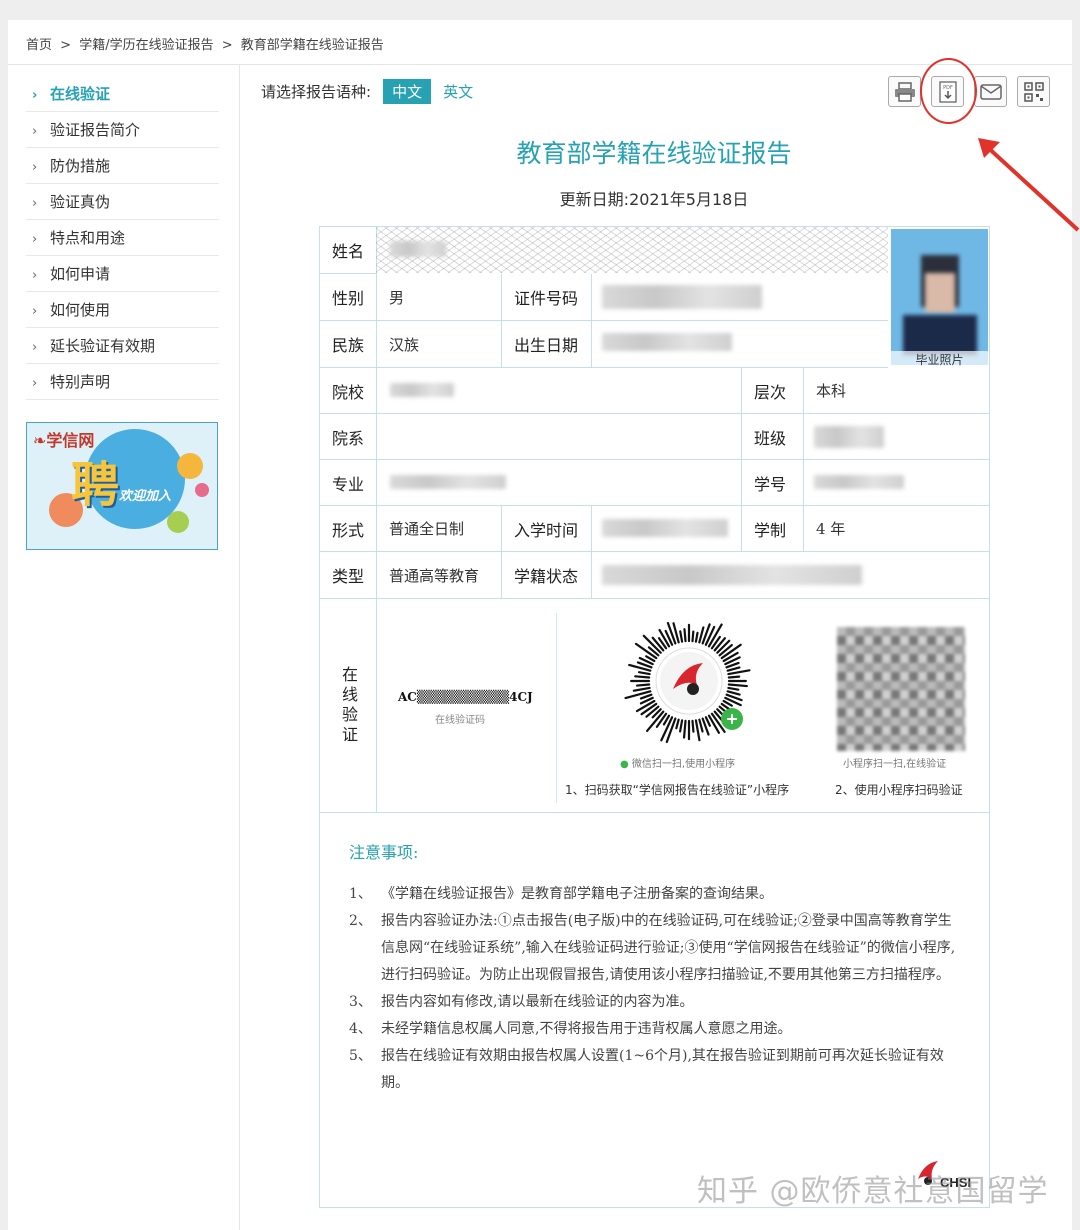 Image resolution: width=1080 pixels, height=1230 pixels. Describe the element at coordinates (654, 153) in the screenshot. I see `report-title: 教育部学籍在线验证报告` at that location.